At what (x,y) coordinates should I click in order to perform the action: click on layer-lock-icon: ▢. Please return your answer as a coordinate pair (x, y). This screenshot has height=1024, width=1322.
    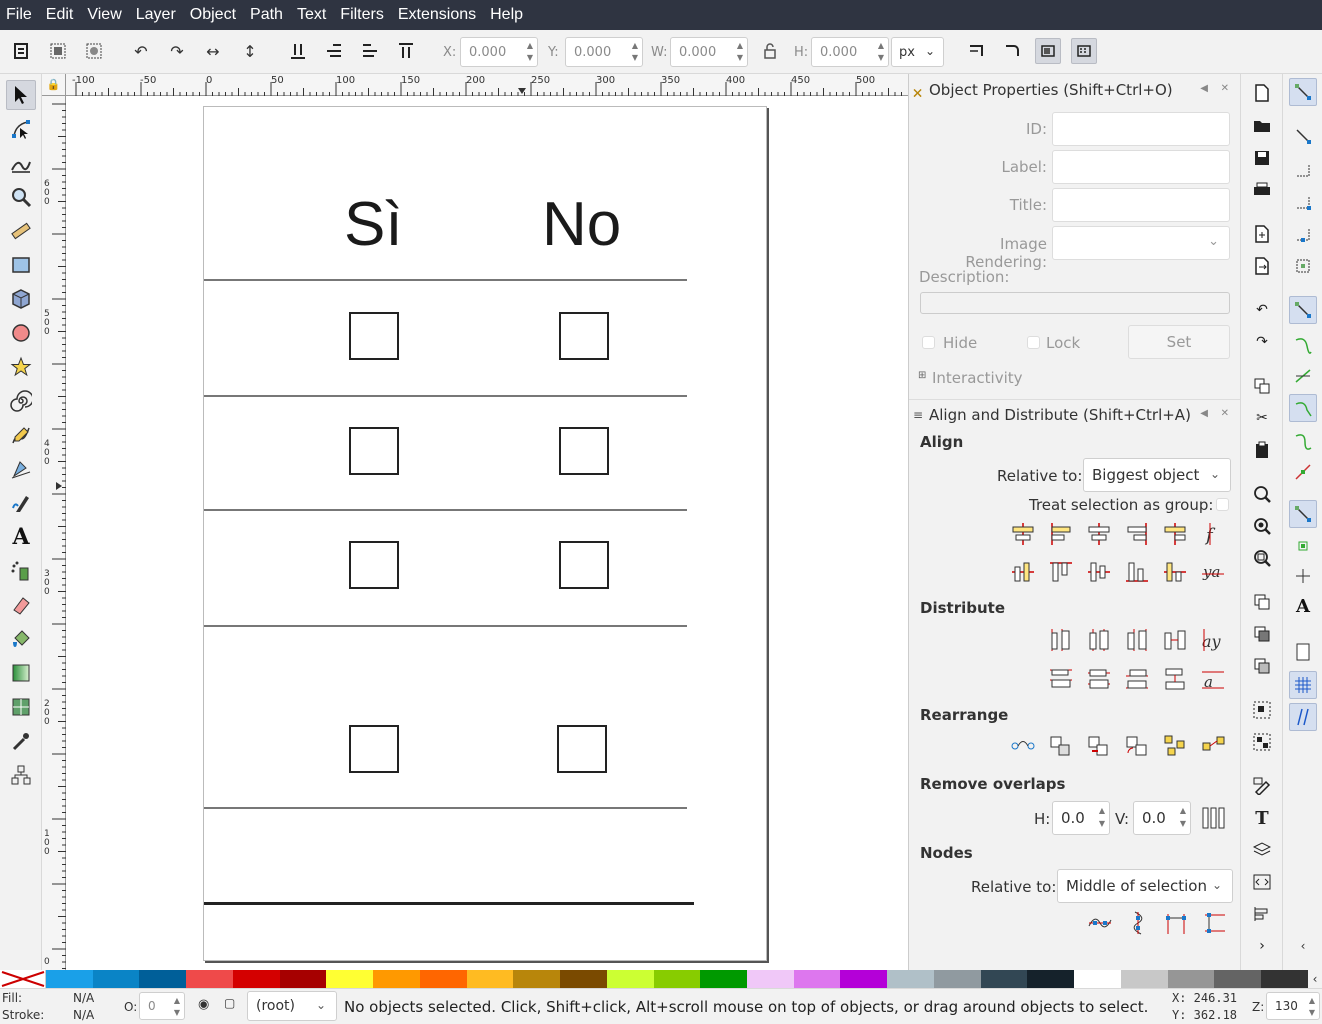
    Looking at the image, I should click on (229, 1003).